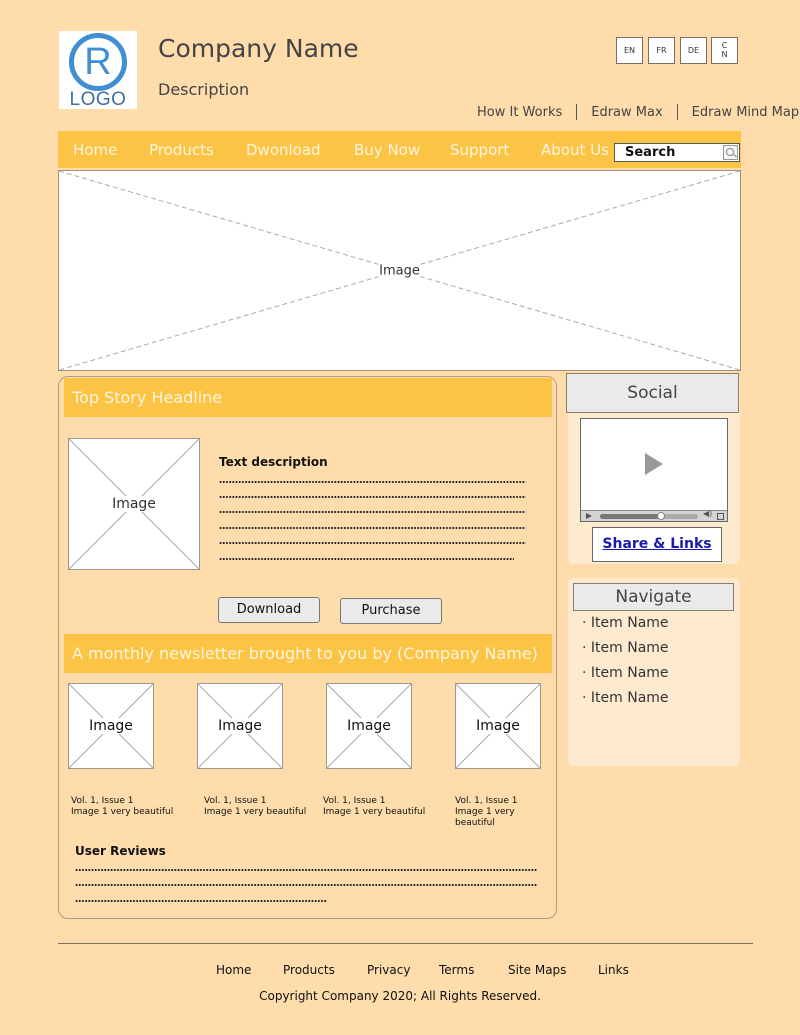 This screenshot has height=1035, width=800. Describe the element at coordinates (456, 970) in the screenshot. I see `footer-link-terms: Terms` at that location.